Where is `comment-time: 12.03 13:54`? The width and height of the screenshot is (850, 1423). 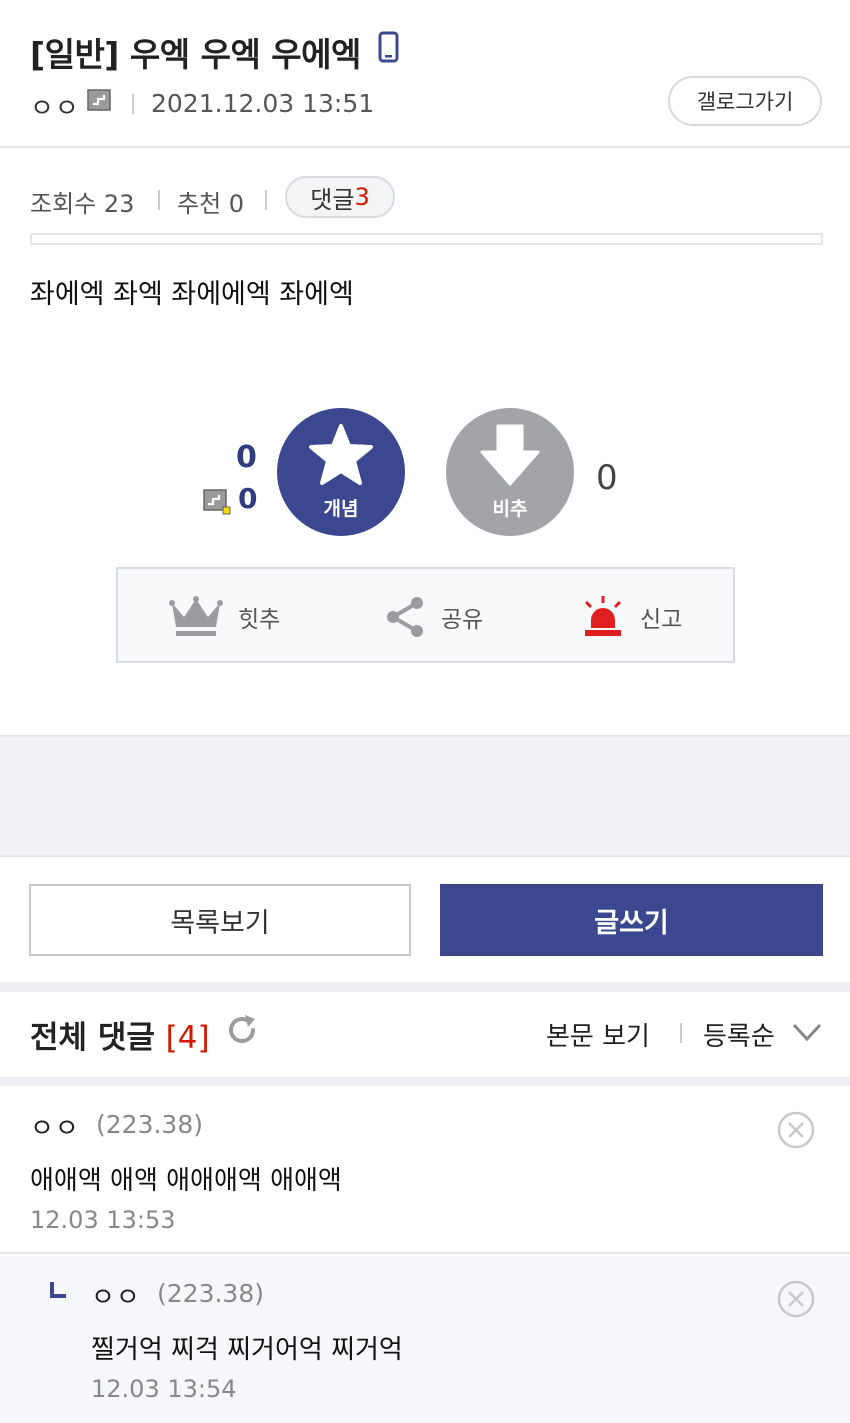
comment-time: 12.03 13:54 is located at coordinates (164, 1389).